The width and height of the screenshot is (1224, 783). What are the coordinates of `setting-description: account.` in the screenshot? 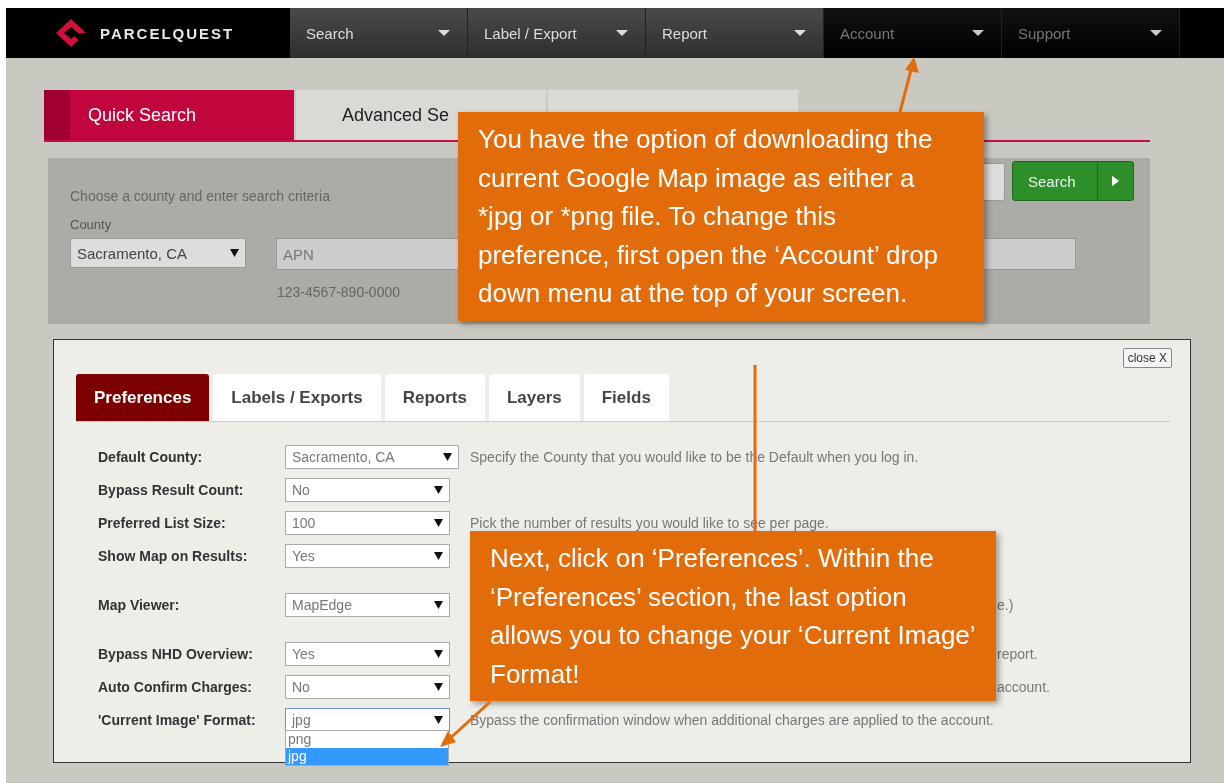 It's located at (1023, 686).